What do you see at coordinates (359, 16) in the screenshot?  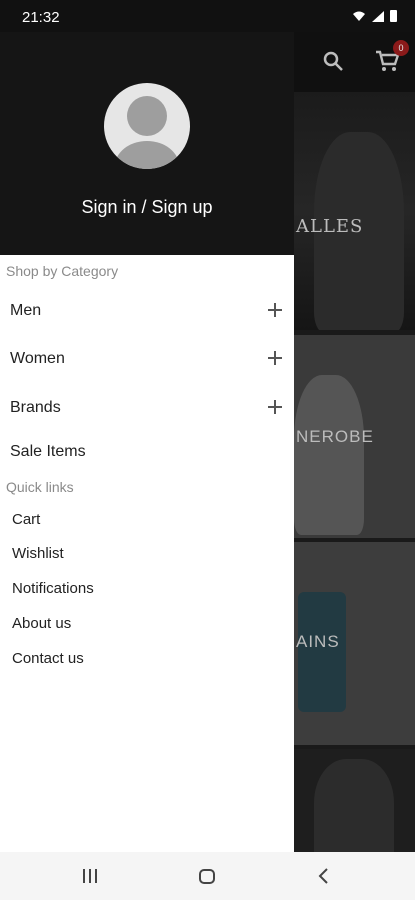 I see `wifi-icon` at bounding box center [359, 16].